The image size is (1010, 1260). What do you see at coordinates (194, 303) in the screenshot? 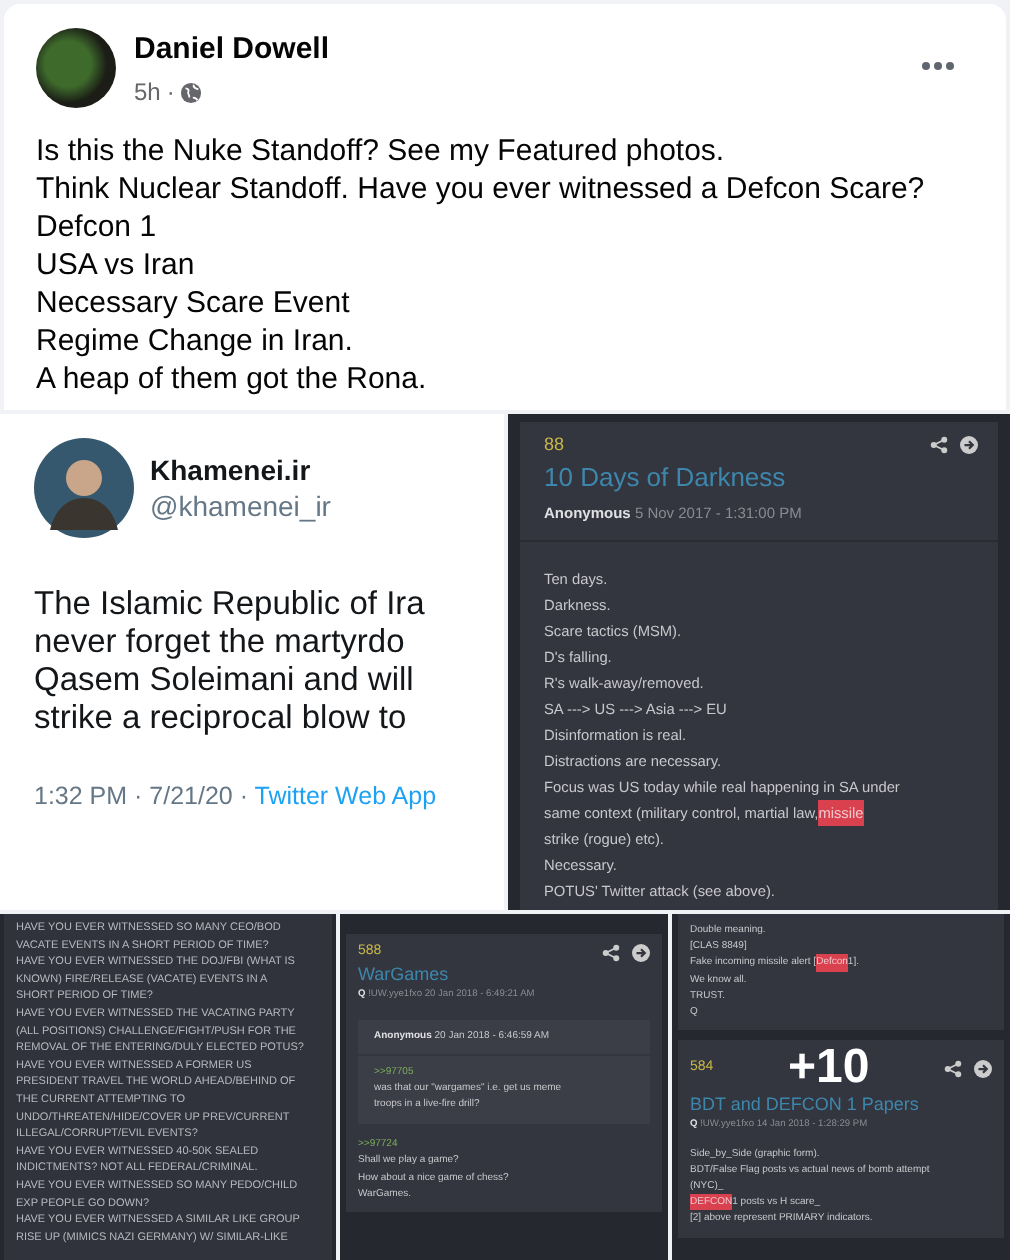
I see `post-text-line: Necessary Scare Event` at bounding box center [194, 303].